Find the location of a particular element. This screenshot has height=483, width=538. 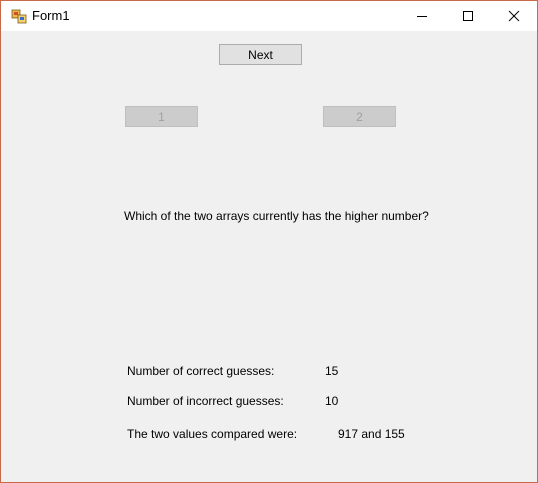

close-icon is located at coordinates (514, 16).